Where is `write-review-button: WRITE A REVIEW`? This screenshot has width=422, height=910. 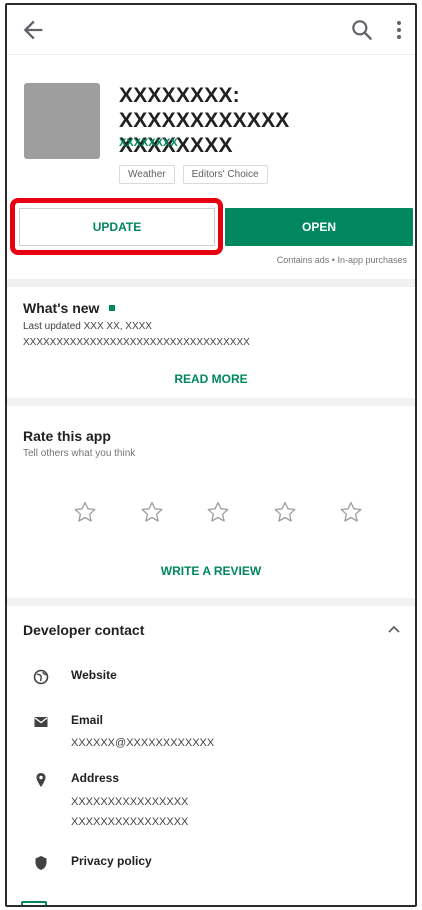
write-review-button: WRITE A REVIEW is located at coordinates (211, 571).